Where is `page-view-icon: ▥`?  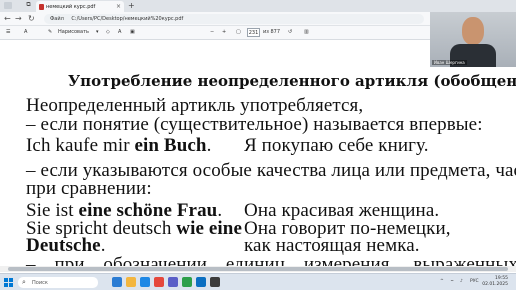 page-view-icon: ▥ is located at coordinates (306, 32).